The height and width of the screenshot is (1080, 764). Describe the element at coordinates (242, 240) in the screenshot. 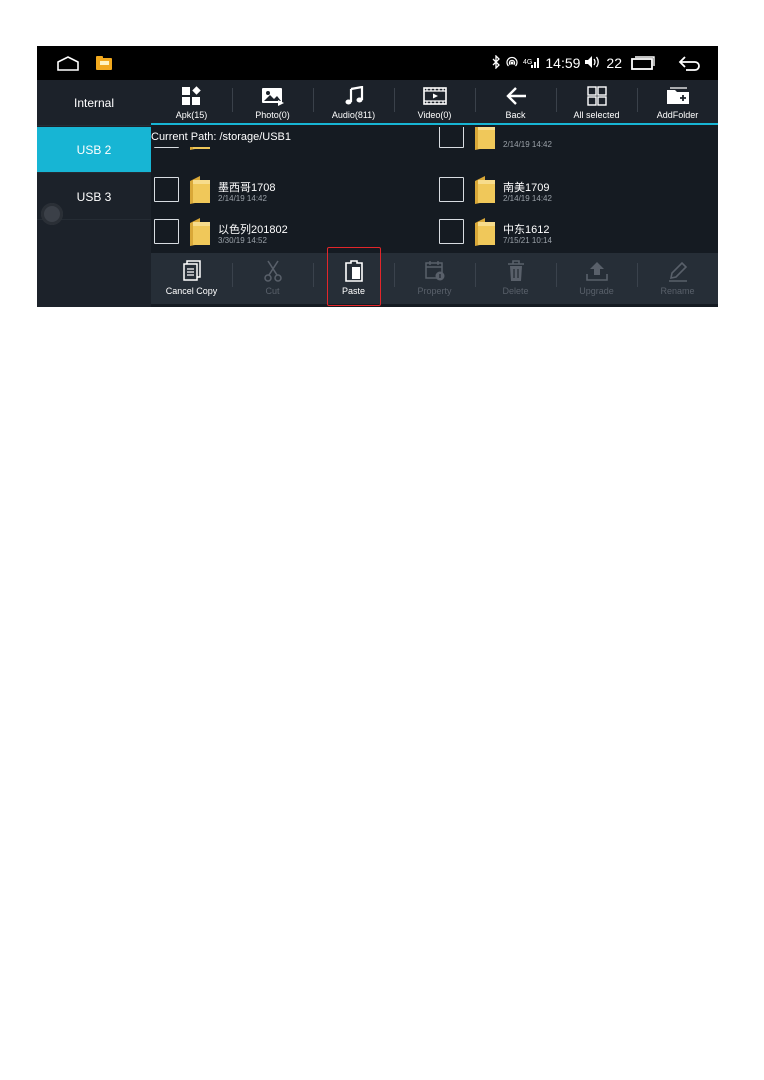

I see `file-date: 3/30/19 14:52` at that location.